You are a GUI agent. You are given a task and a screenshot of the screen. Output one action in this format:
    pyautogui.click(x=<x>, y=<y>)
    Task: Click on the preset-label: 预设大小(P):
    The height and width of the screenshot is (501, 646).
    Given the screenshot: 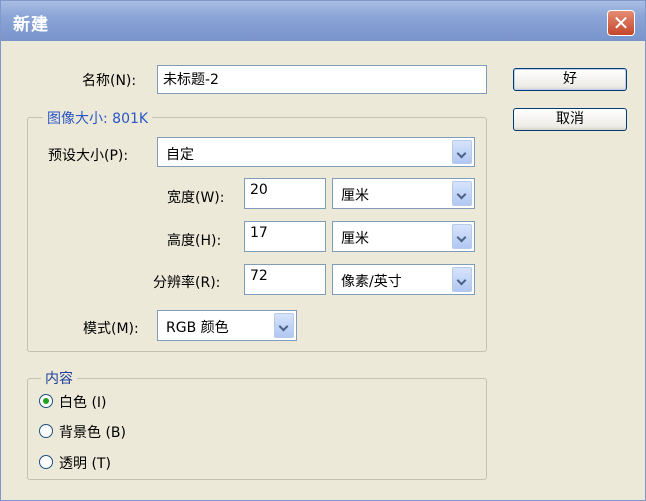 What is the action you would take?
    pyautogui.click(x=88, y=156)
    